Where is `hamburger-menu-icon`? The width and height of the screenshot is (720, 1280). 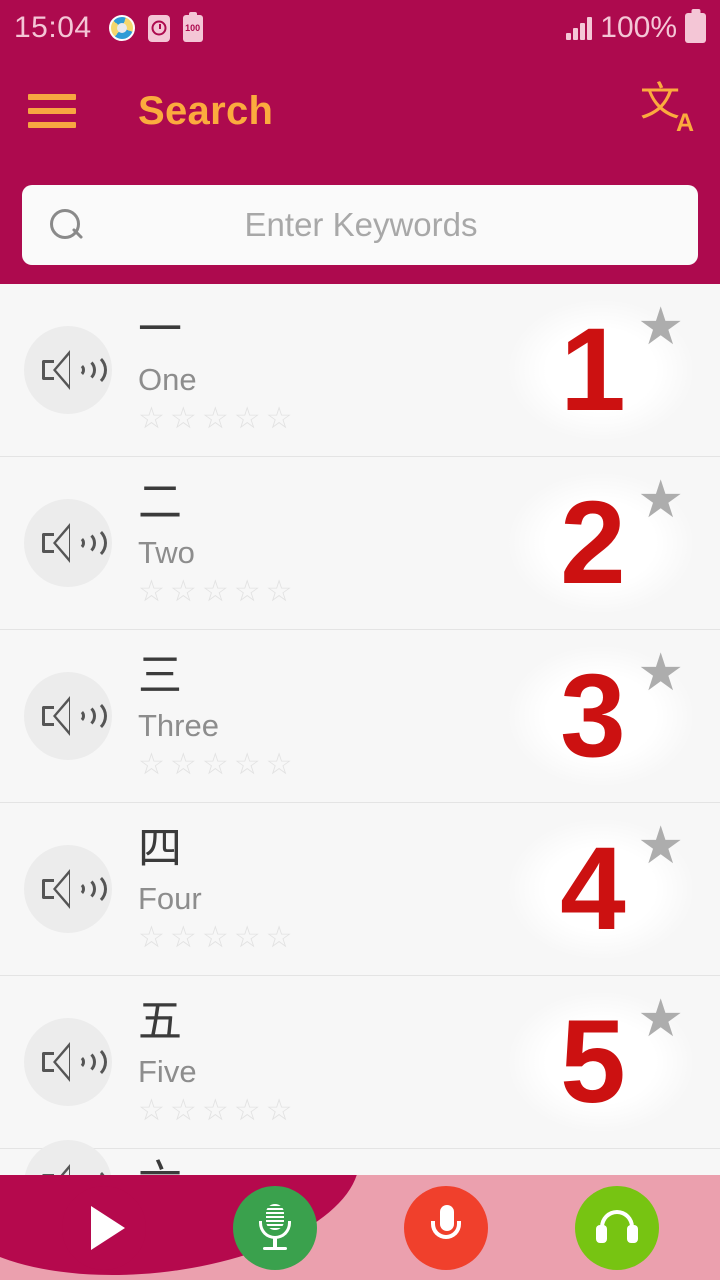
hamburger-menu-icon is located at coordinates (52, 111).